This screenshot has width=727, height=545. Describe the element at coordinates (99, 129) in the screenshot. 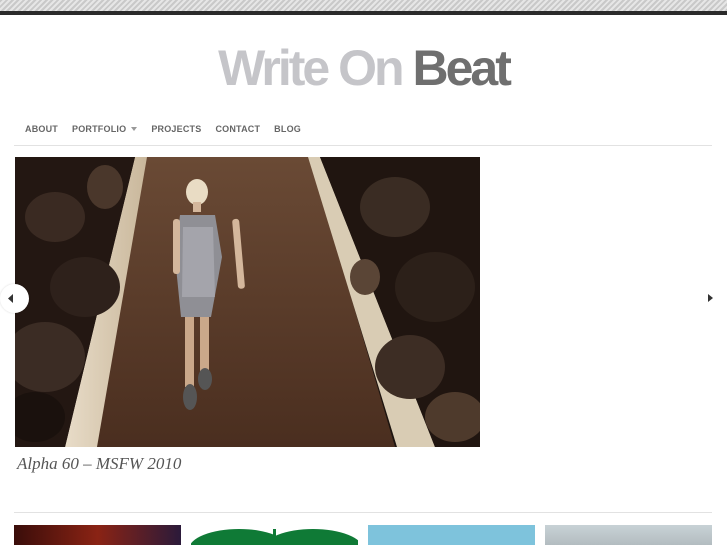

I see `nav-portfolio-label: PORTFOLIO` at that location.